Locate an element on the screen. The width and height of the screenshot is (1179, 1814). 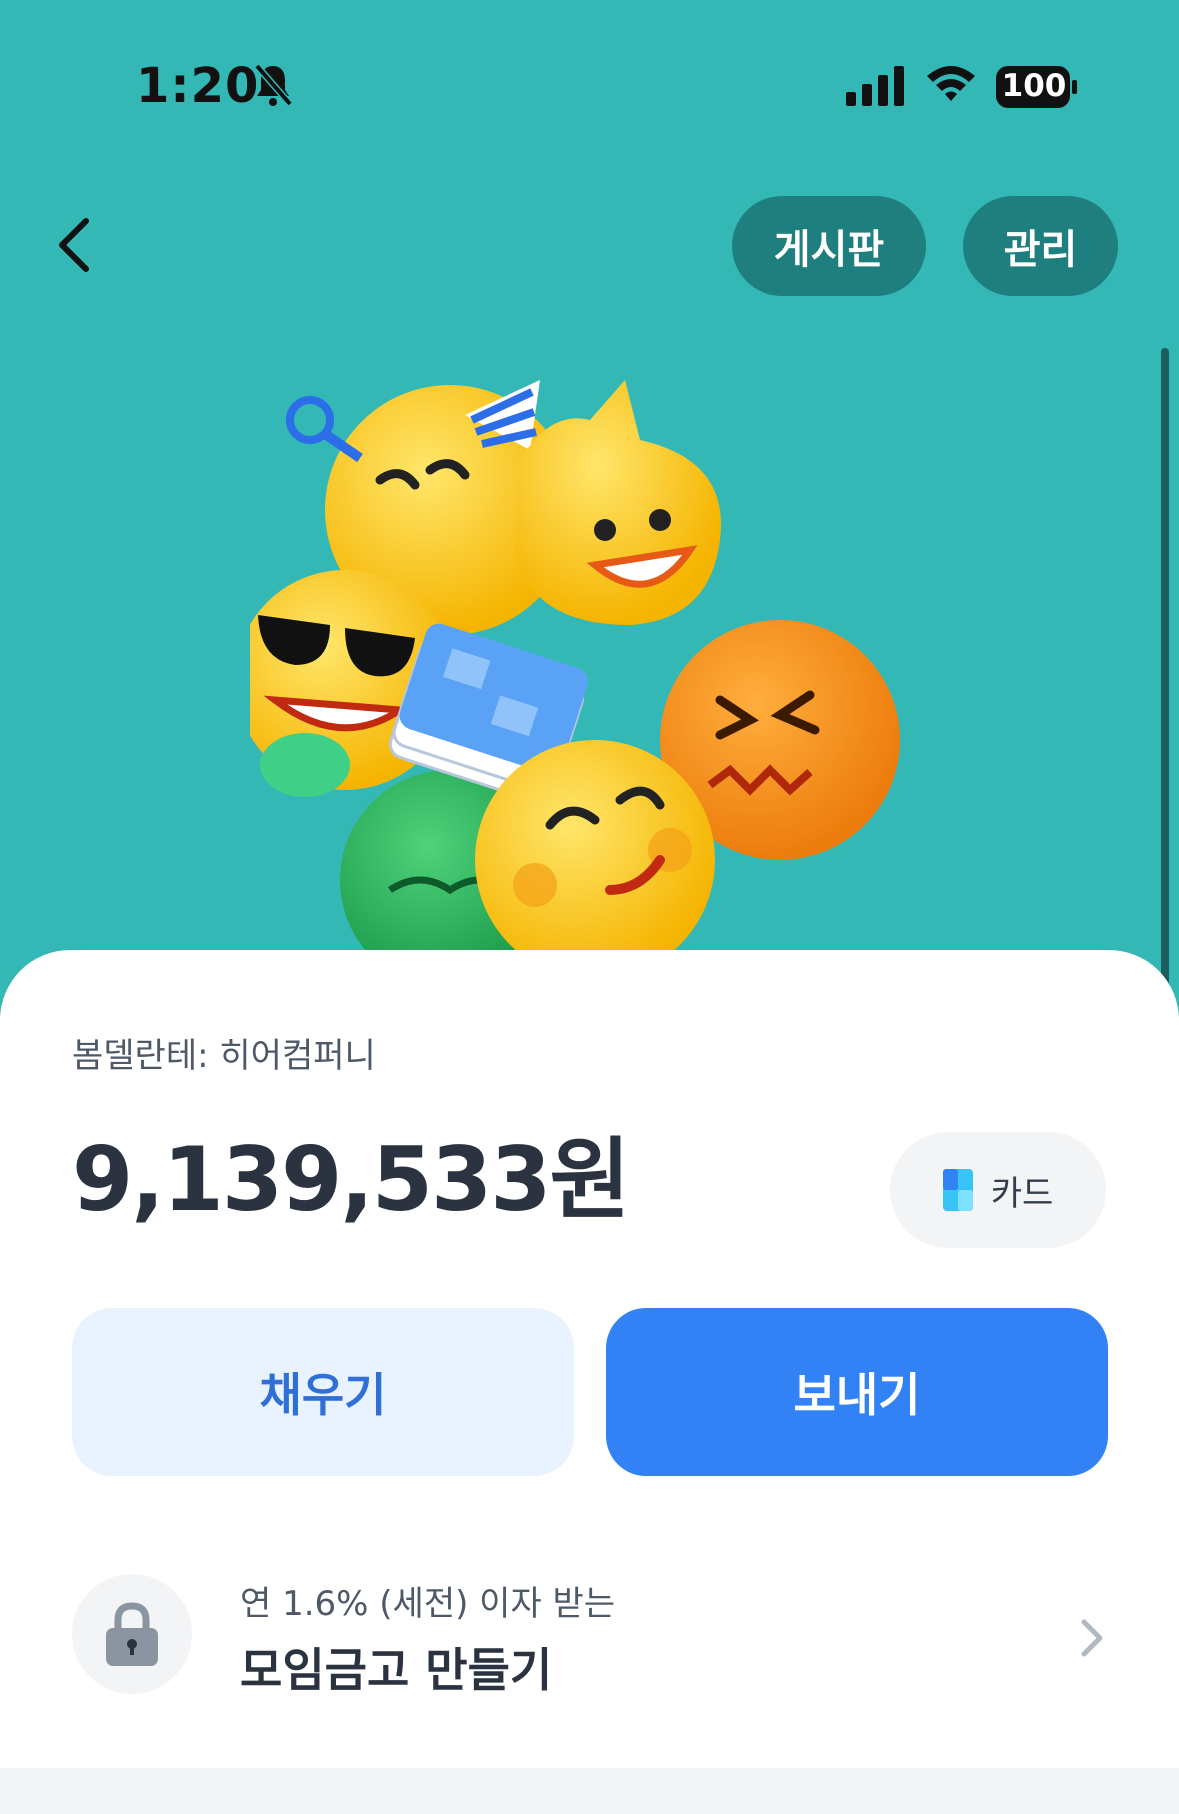
card-button: 카드 is located at coordinates (998, 1190).